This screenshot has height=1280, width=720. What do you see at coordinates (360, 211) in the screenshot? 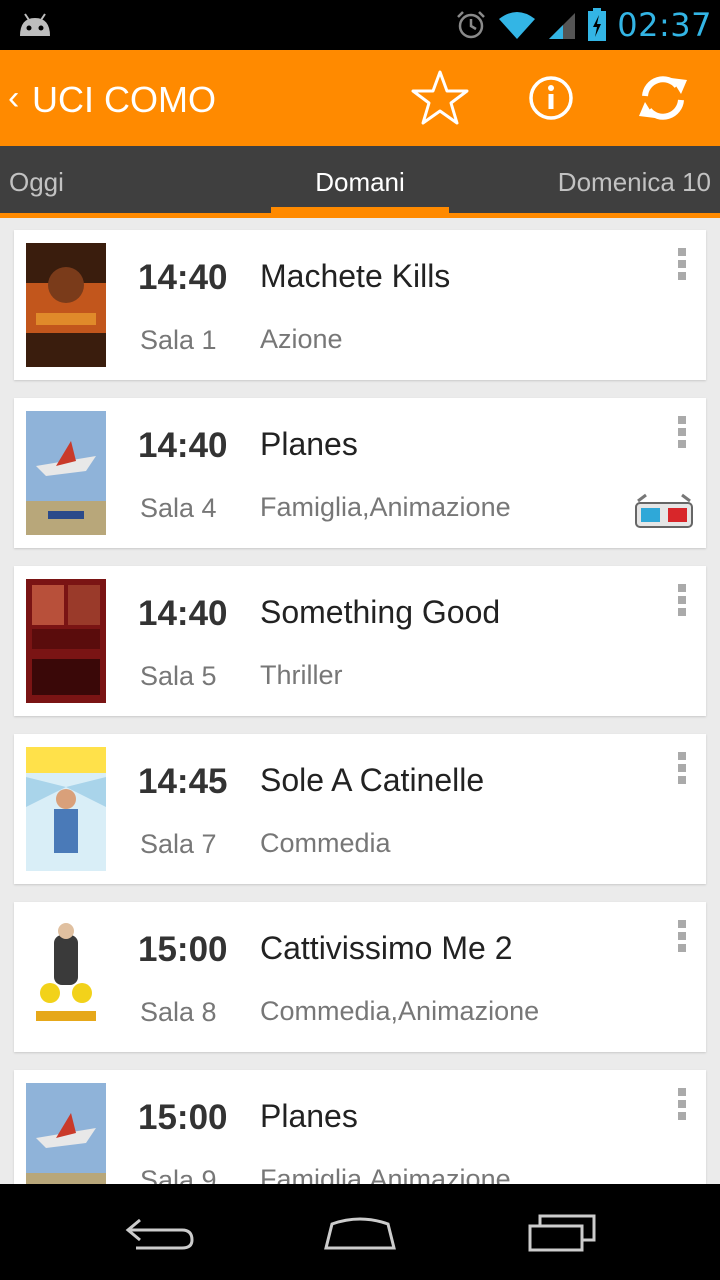
I see `selected-tab-indicator` at bounding box center [360, 211].